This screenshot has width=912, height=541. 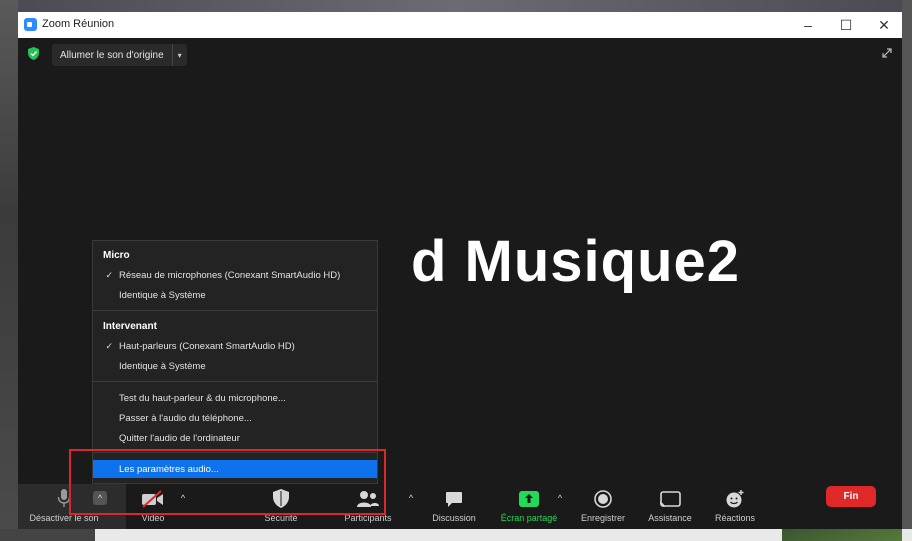 What do you see at coordinates (670, 496) in the screenshot?
I see `cast-icon` at bounding box center [670, 496].